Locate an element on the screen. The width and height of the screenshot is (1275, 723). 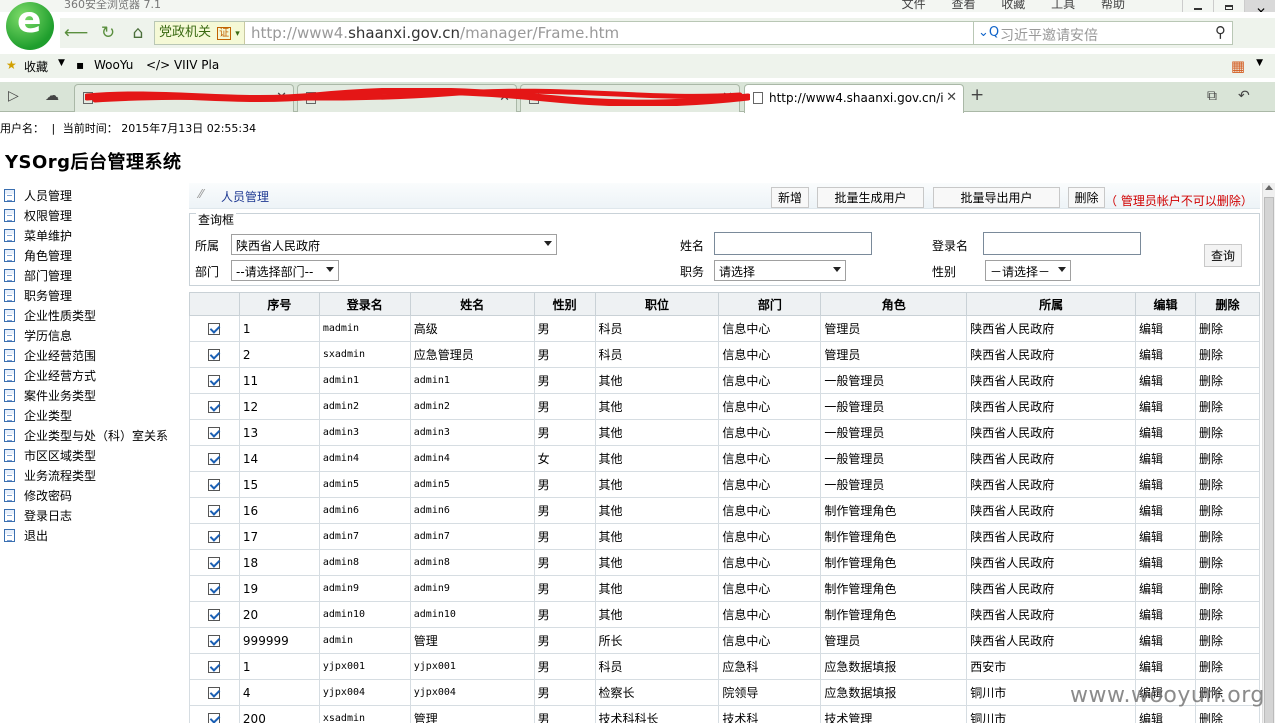
tab-redacted-1: ✕ is located at coordinates (184, 98).